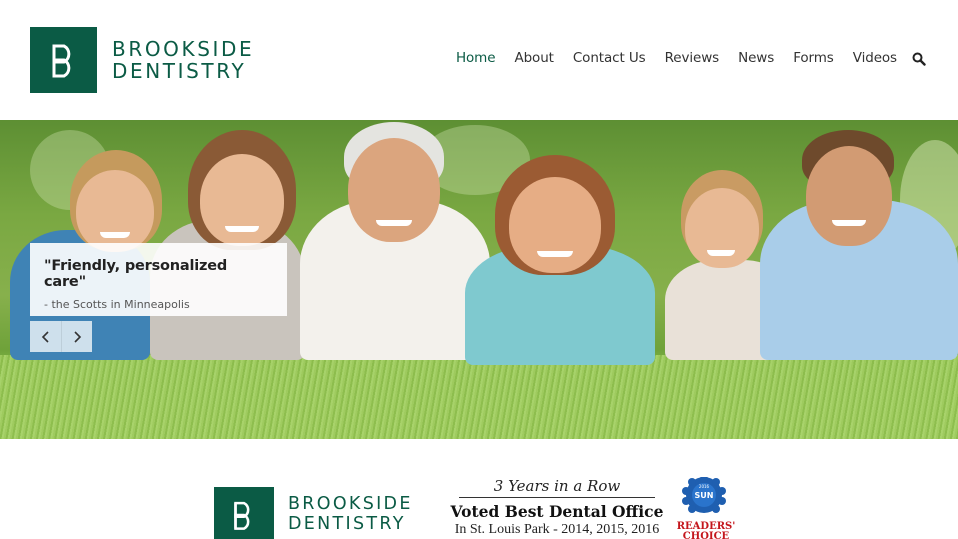 This screenshot has width=958, height=539. Describe the element at coordinates (560, 262) in the screenshot. I see `photo-person-grandmother` at that location.